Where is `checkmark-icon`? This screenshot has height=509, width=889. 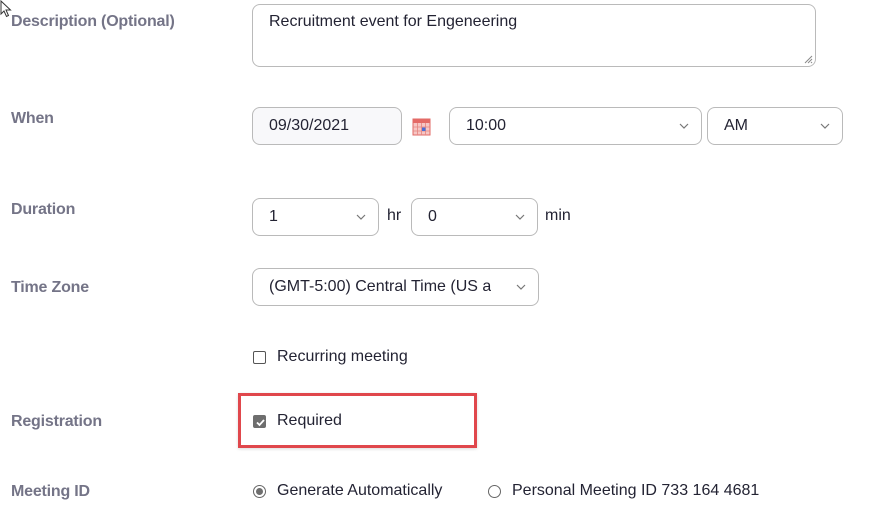 checkmark-icon is located at coordinates (260, 422).